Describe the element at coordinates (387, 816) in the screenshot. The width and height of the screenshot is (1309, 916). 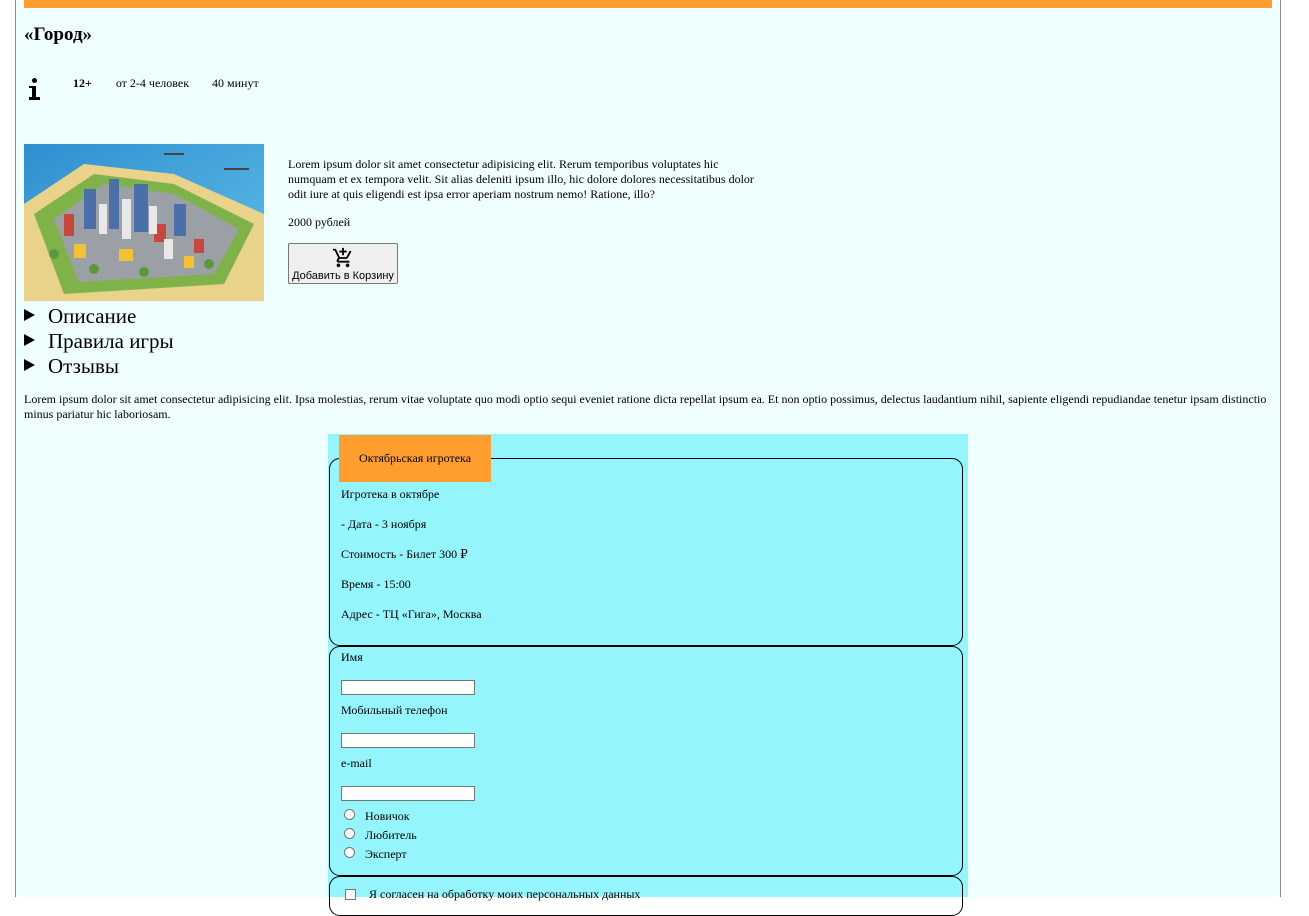
I see `level-label: Новичок` at that location.